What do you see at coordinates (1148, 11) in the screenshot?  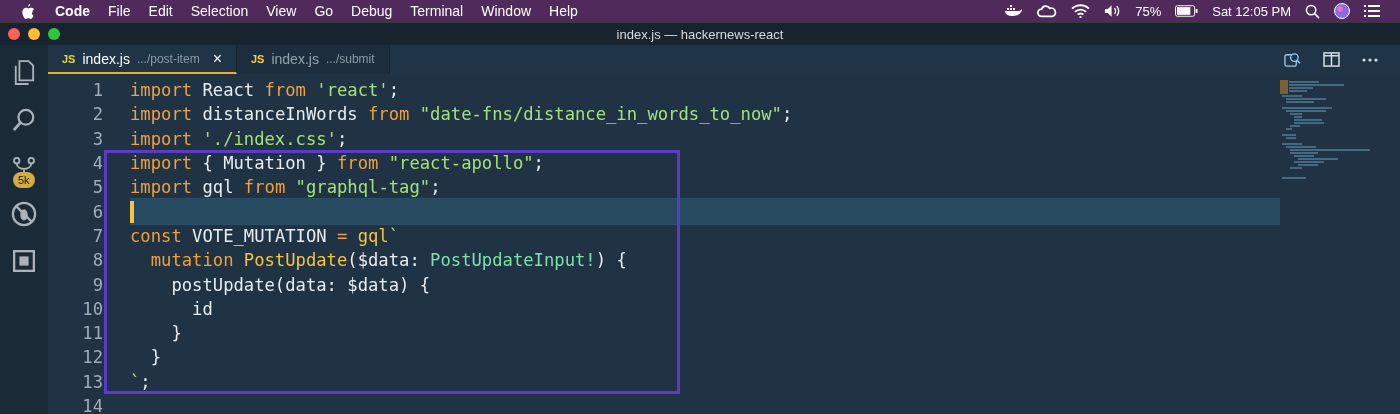 I see `battery-percentage: 75%` at bounding box center [1148, 11].